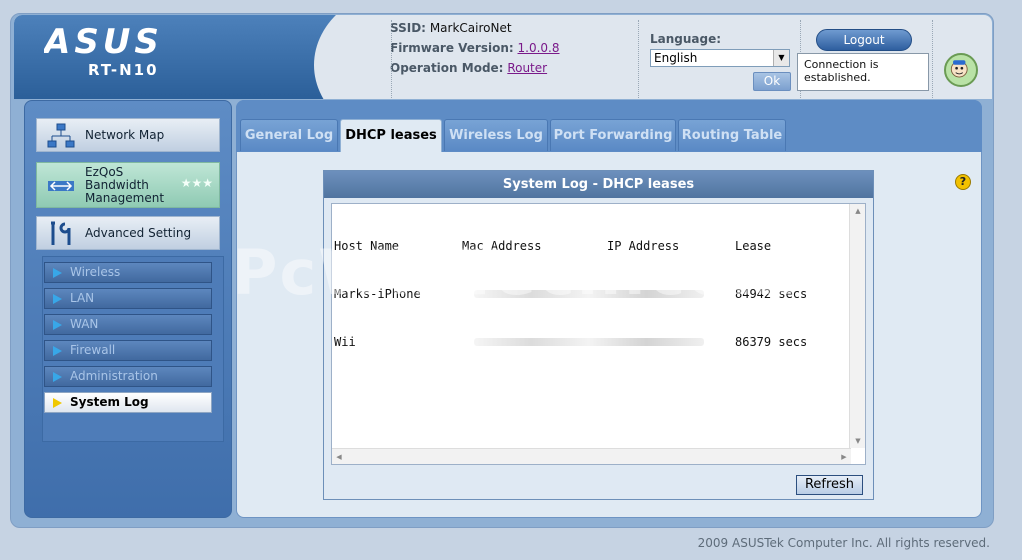  What do you see at coordinates (686, 39) in the screenshot?
I see `language-label: Language:` at bounding box center [686, 39].